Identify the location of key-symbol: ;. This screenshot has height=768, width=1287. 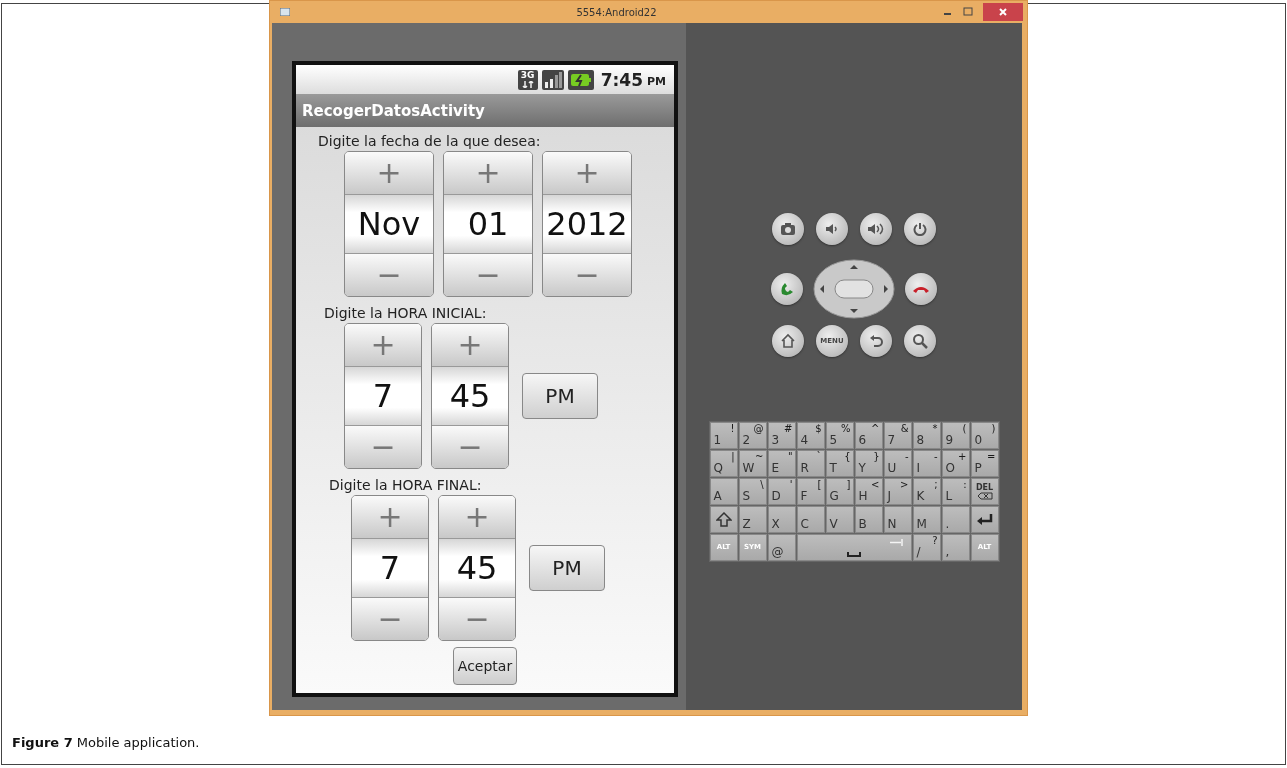
(936, 485).